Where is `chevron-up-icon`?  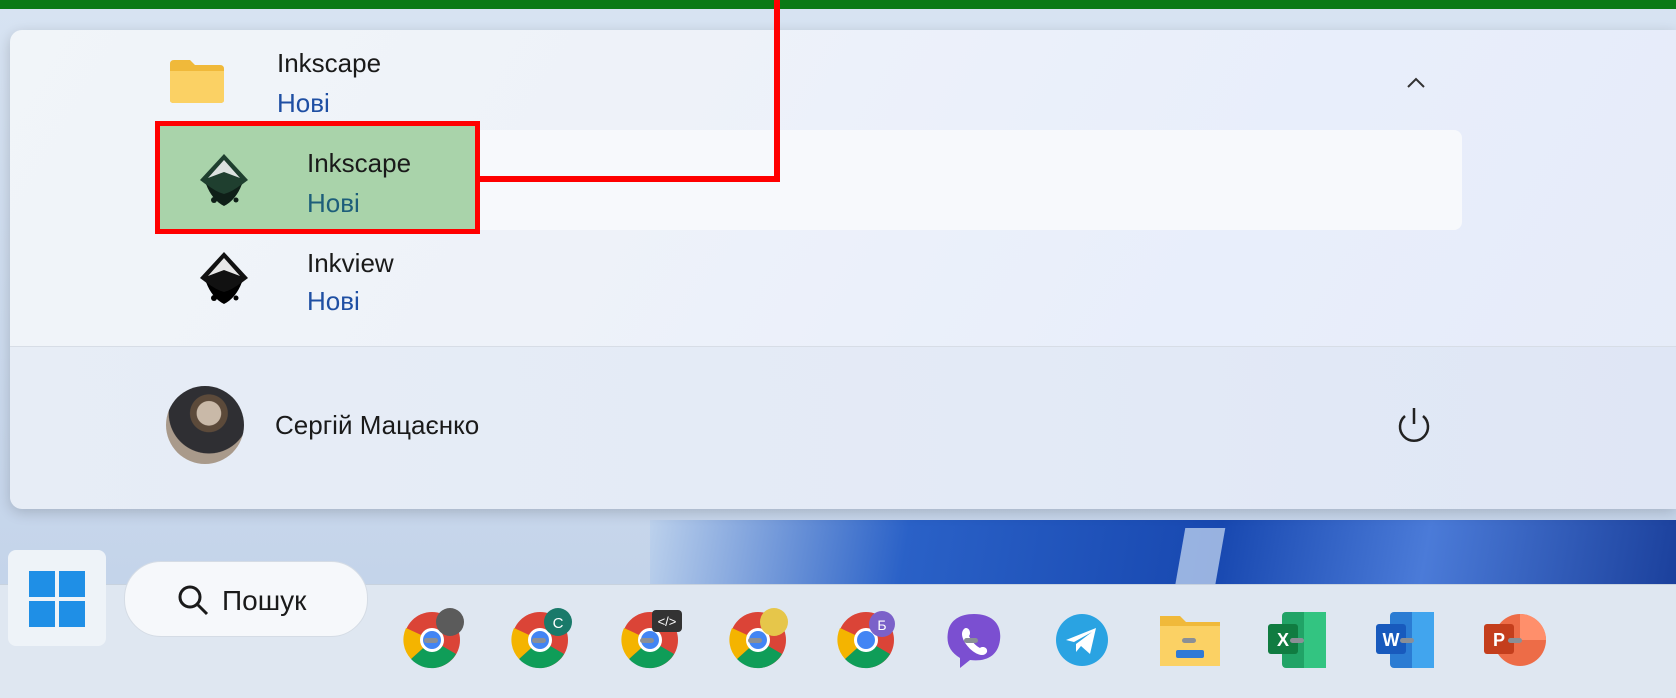
chevron-up-icon is located at coordinates (1416, 84).